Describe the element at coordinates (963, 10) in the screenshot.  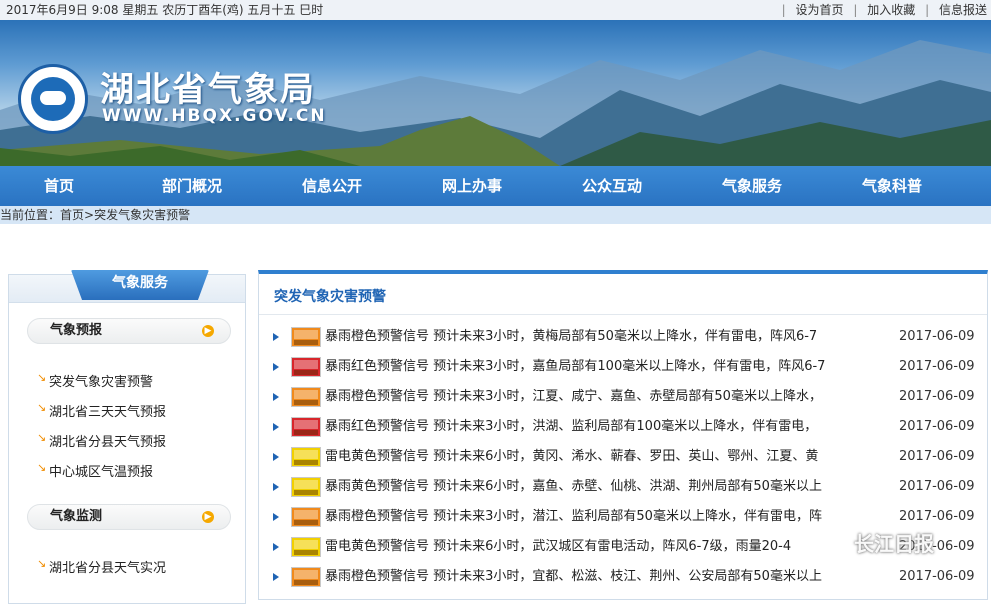
I see `info-submit-link: 信息报送` at that location.